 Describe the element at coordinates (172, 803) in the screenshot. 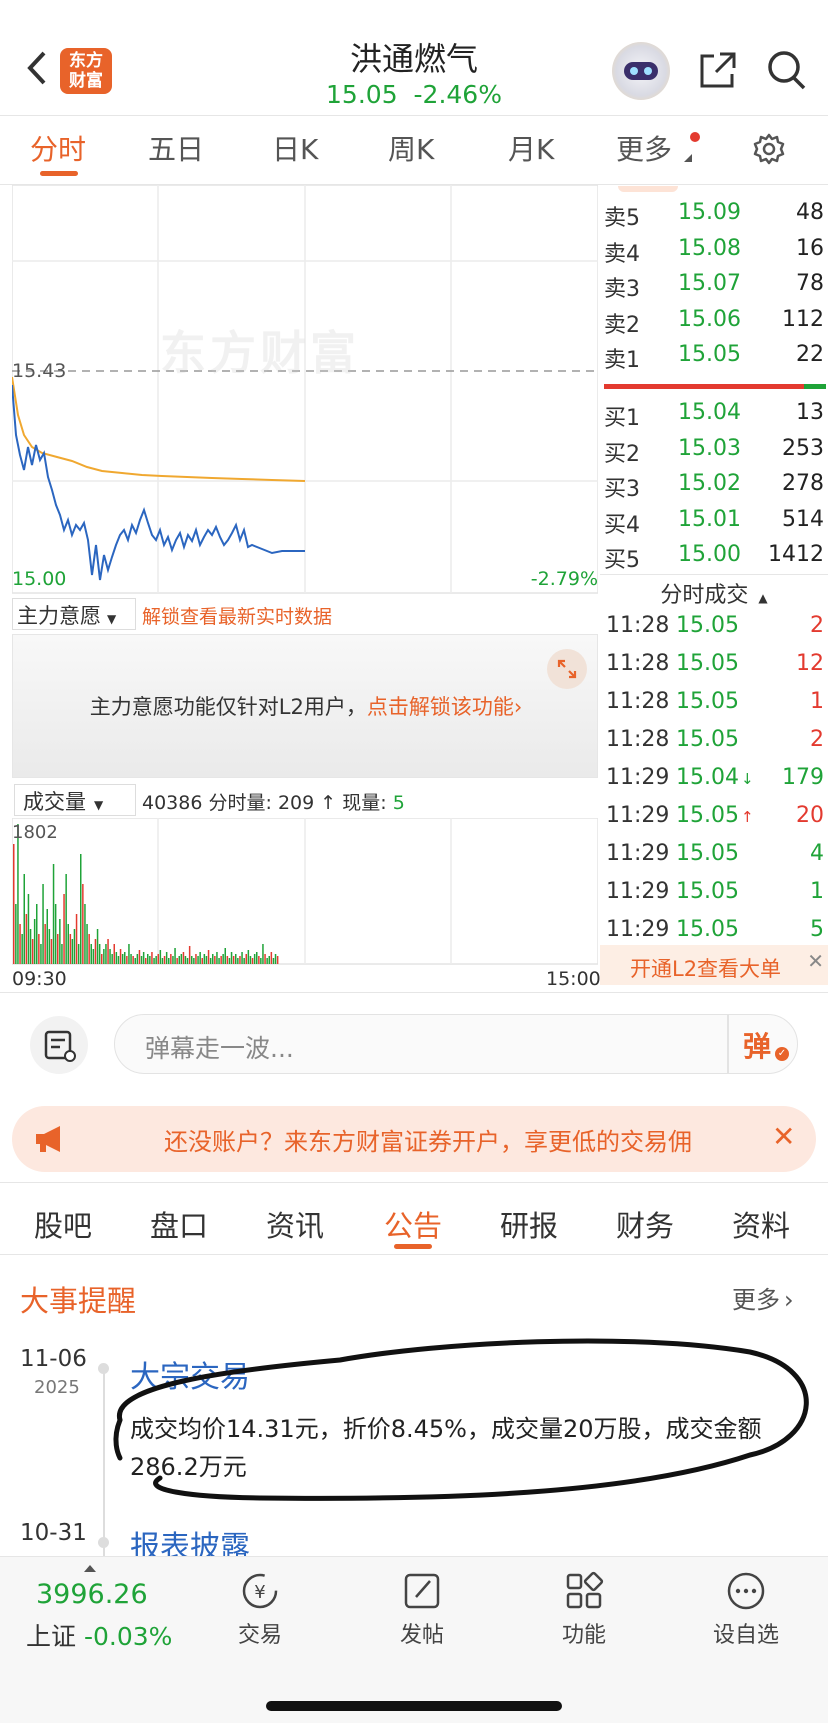

I see `volume-total: 40386` at that location.